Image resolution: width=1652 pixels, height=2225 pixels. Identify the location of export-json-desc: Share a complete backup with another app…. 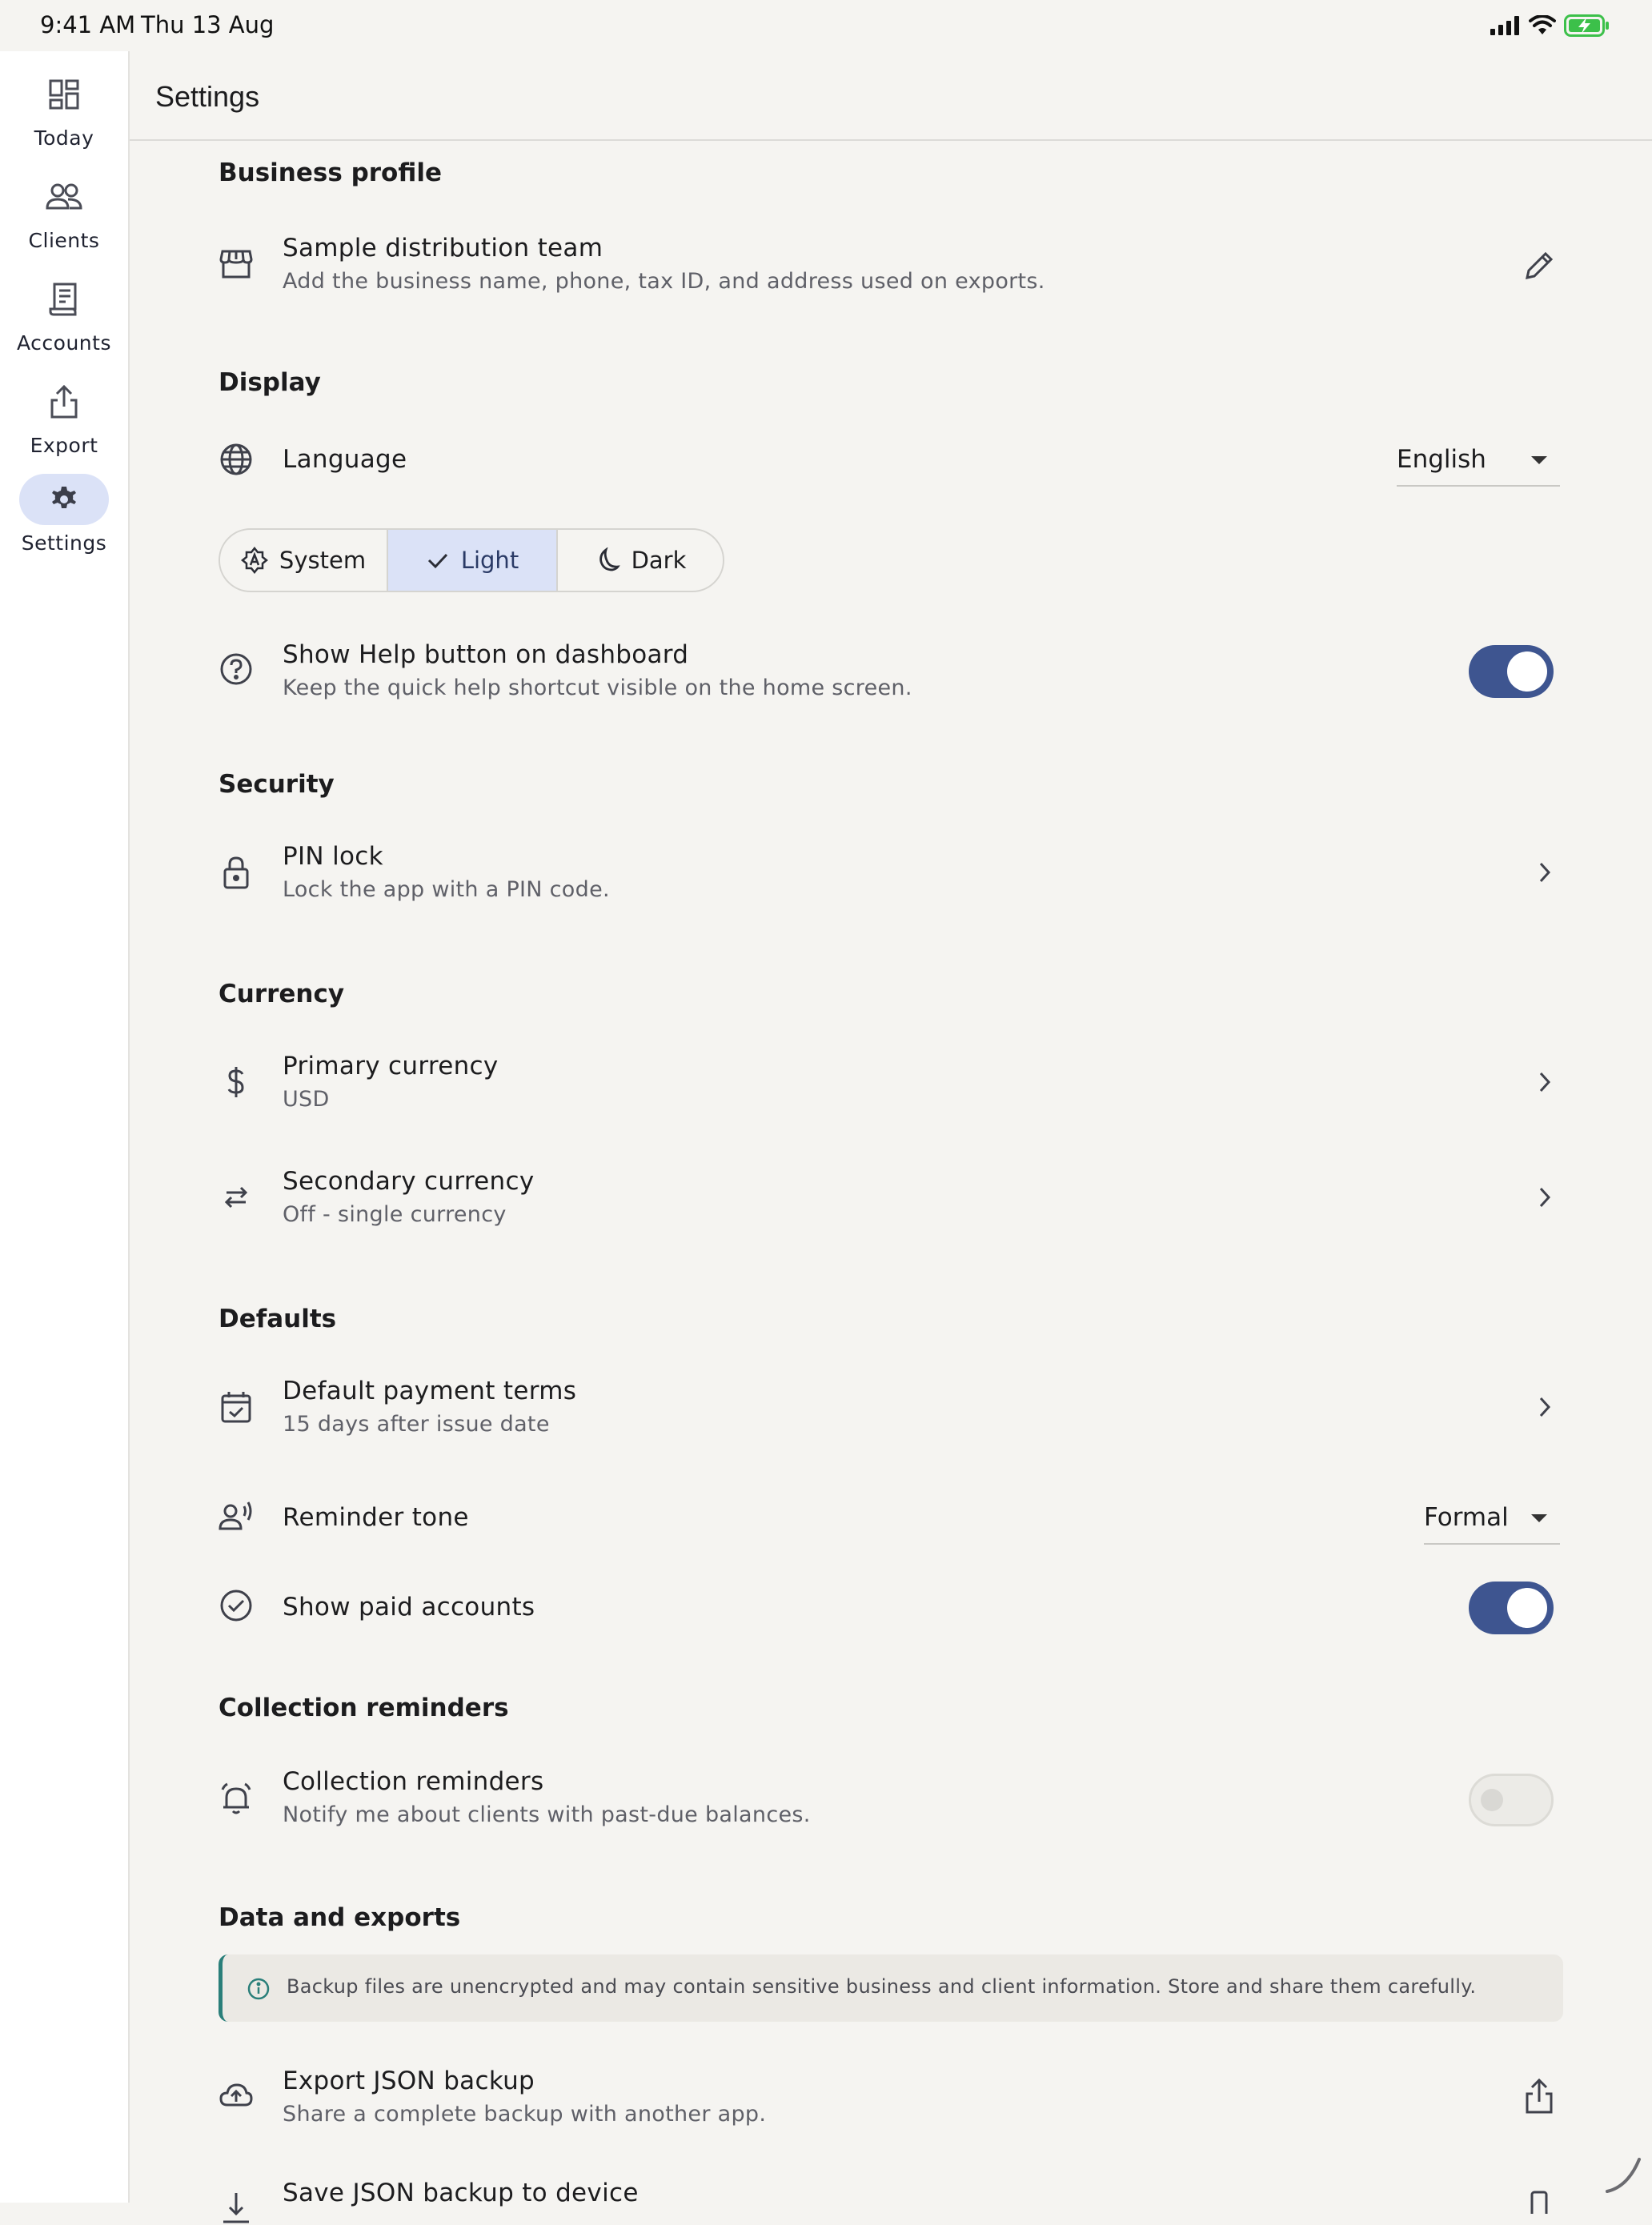
(525, 2115).